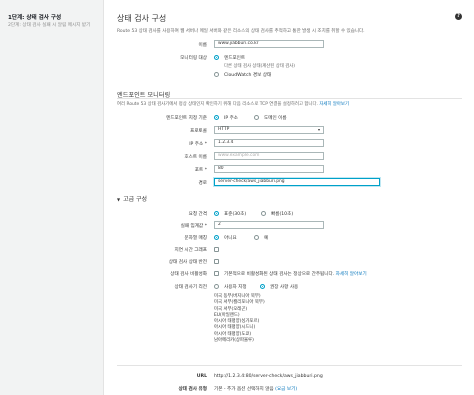  What do you see at coordinates (244, 389) in the screenshot?
I see `type-value-text: 기본 - 추가 옵션 선택하지 않음` at bounding box center [244, 389].